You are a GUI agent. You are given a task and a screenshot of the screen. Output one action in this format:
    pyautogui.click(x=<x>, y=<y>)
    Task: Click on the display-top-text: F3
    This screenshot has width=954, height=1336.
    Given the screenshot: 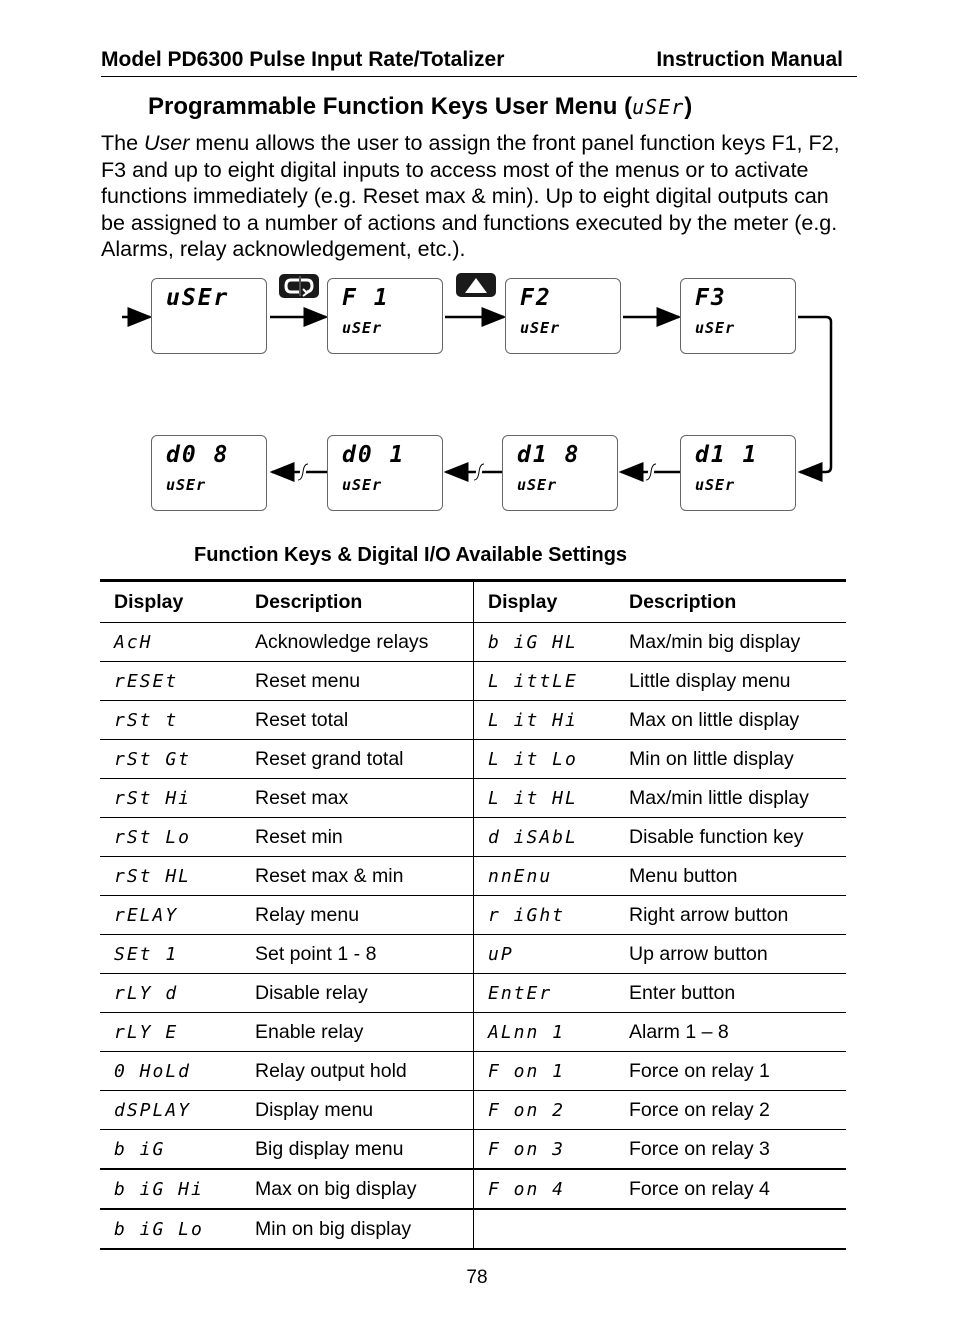 What is the action you would take?
    pyautogui.click(x=711, y=298)
    